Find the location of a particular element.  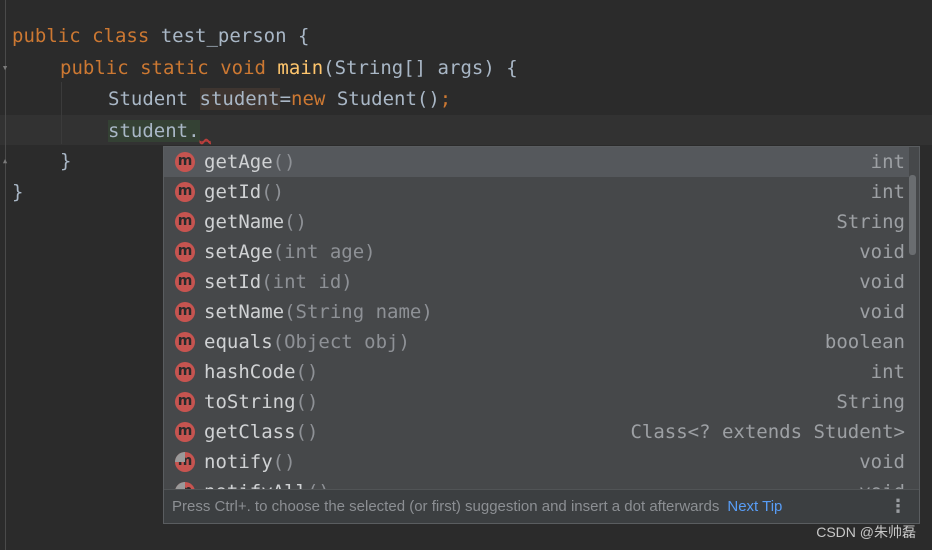

completion-item-name: equals is located at coordinates (238, 342).